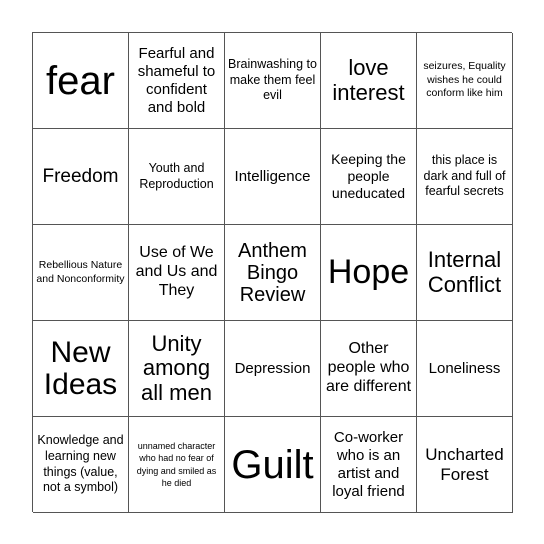 Image resolution: width=544 pixels, height=544 pixels. I want to click on cell-text: Keeping the people uneducated, so click(368, 176).